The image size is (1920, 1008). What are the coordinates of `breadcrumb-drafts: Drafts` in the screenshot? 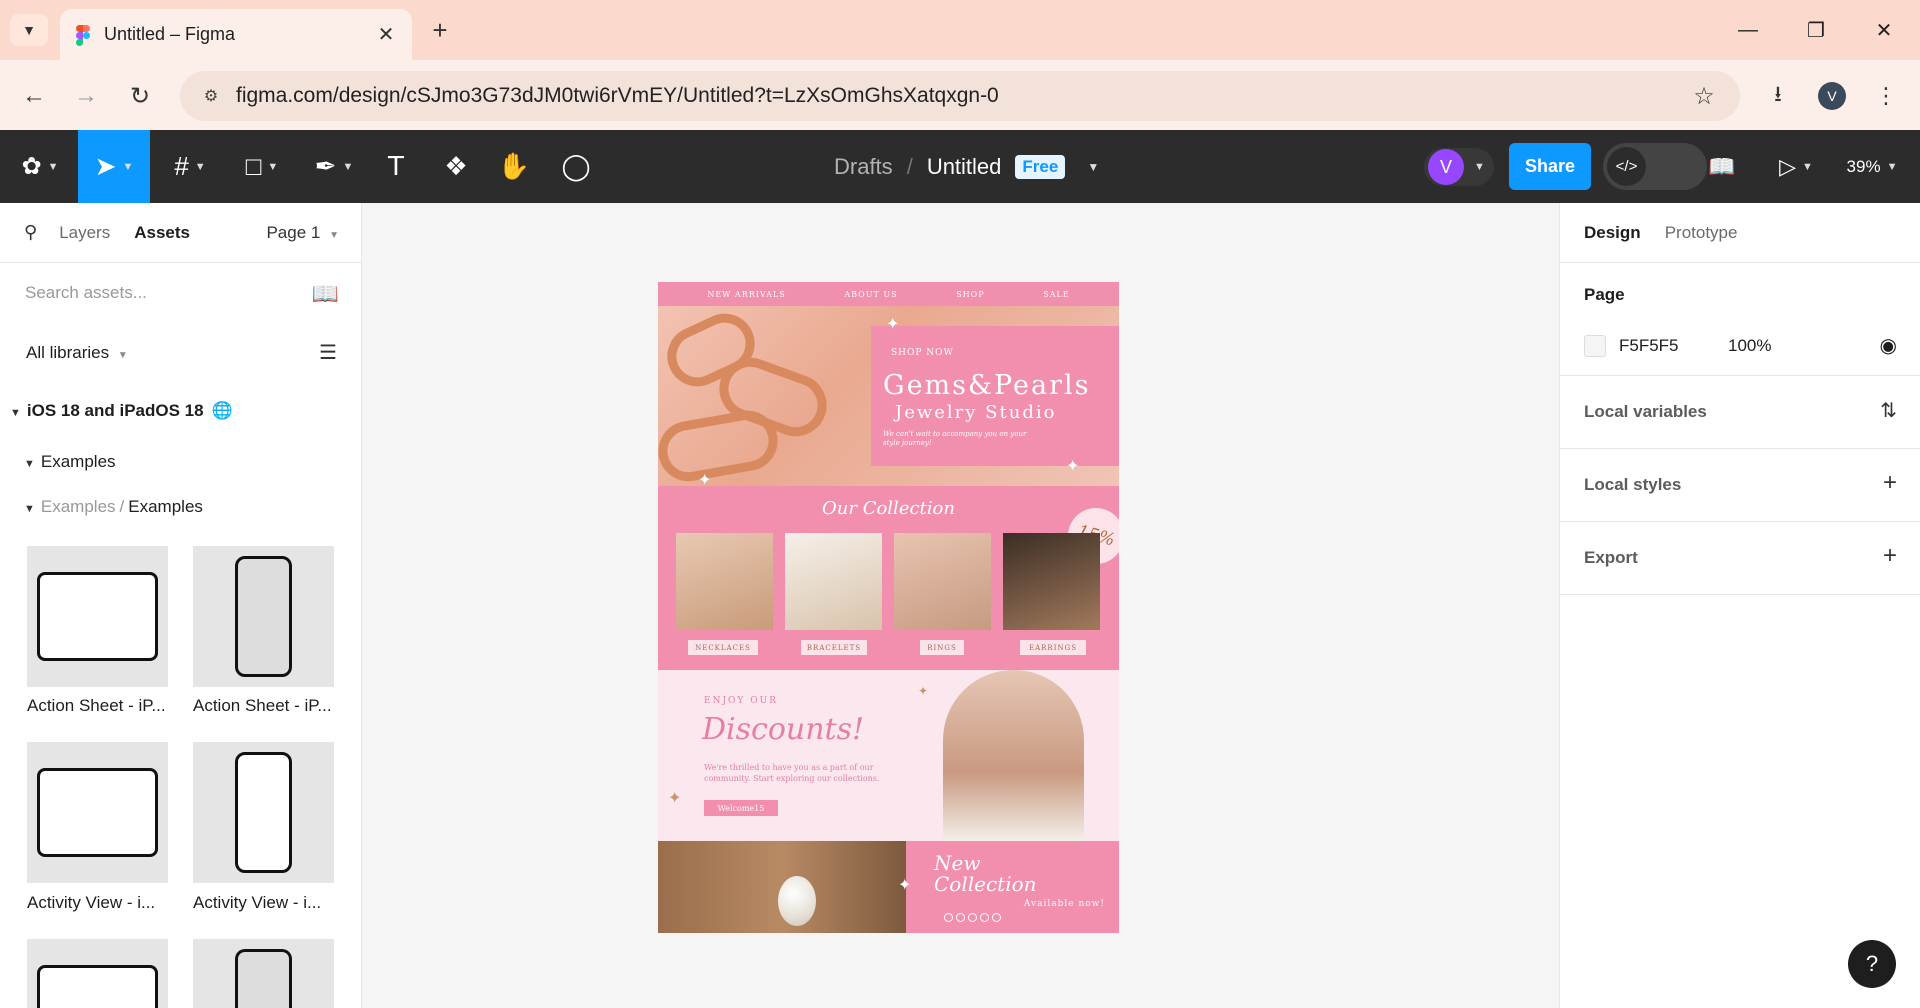 It's located at (863, 167).